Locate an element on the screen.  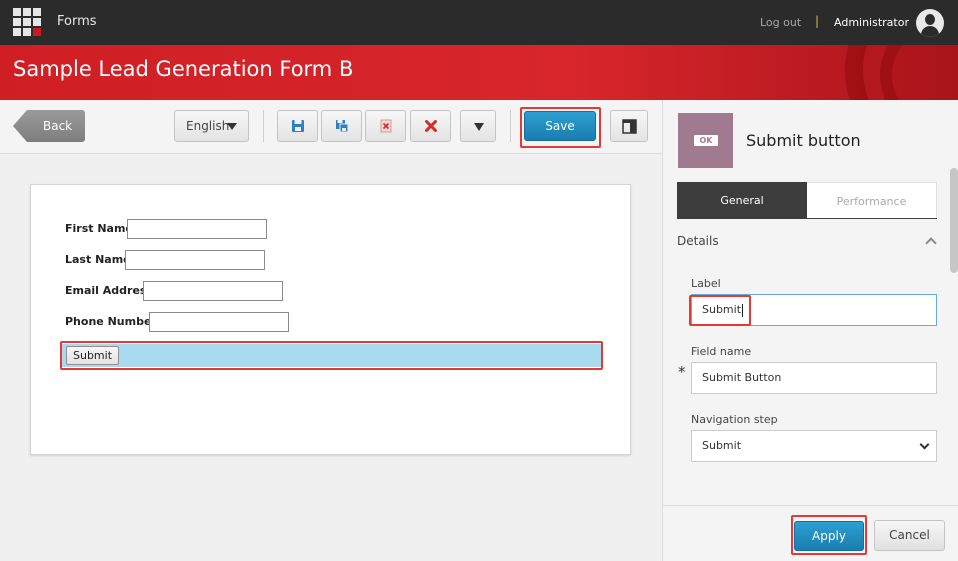
language-dropdown: English is located at coordinates (211, 126).